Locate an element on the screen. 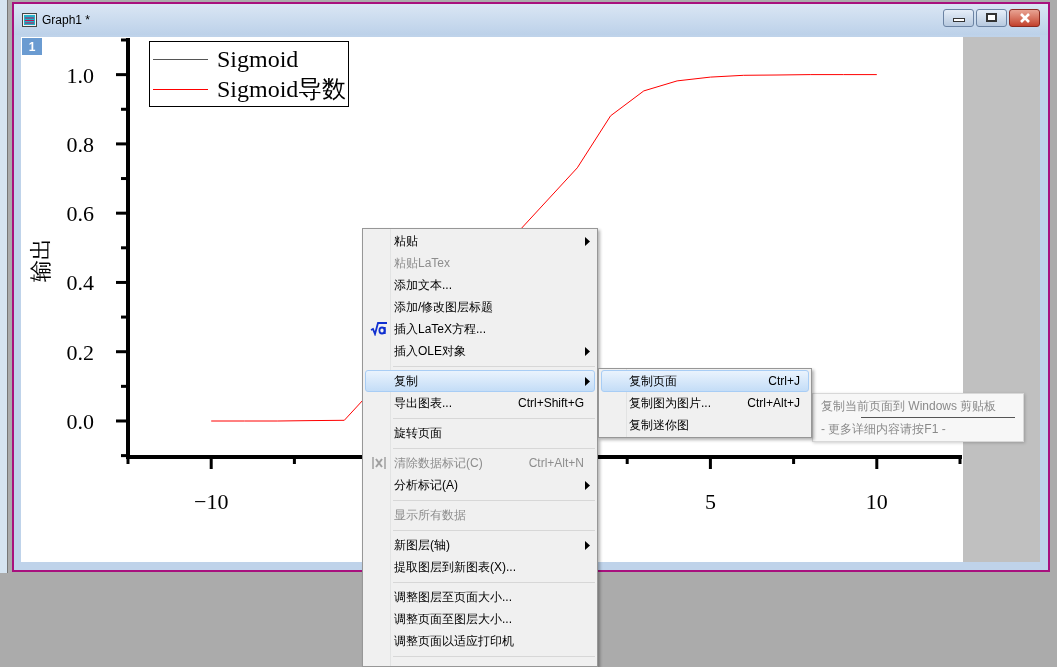 Image resolution: width=1057 pixels, height=667 pixels. legend-label: Sigmoid导数 is located at coordinates (282, 89).